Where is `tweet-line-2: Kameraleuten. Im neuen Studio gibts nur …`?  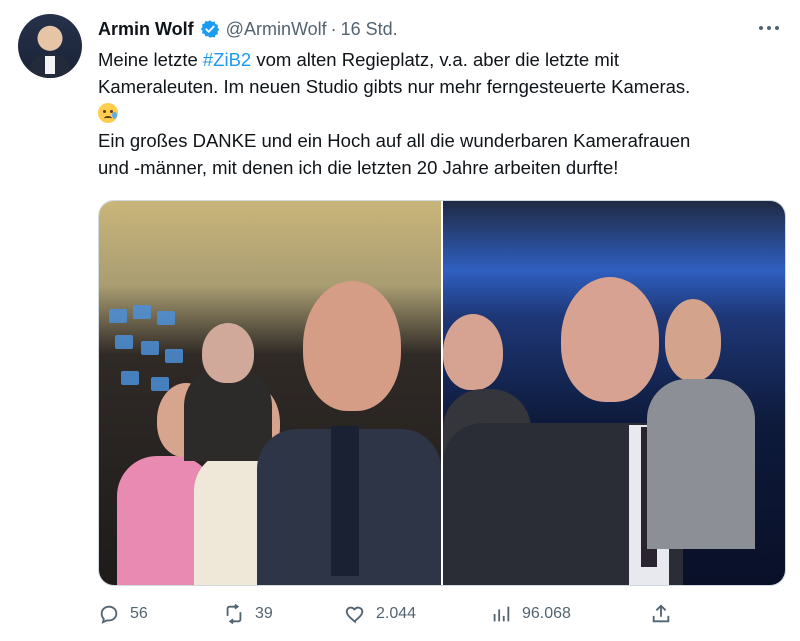
tweet-line-2: Kameraleuten. Im neuen Studio gibts nur … is located at coordinates (394, 86).